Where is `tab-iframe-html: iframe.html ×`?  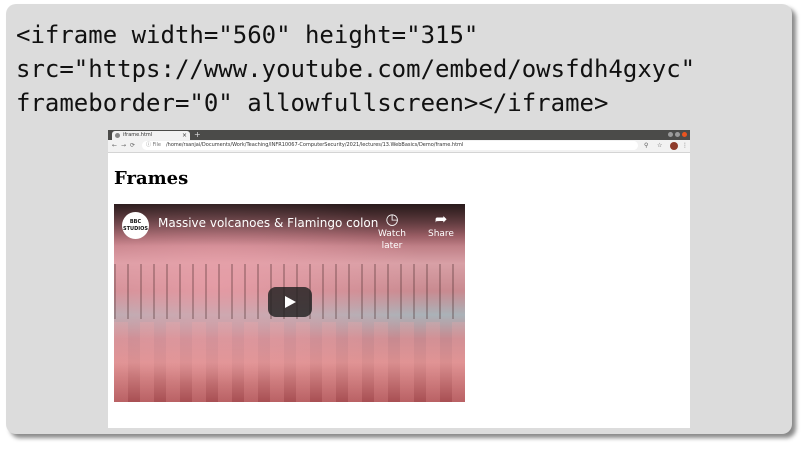 tab-iframe-html: iframe.html × is located at coordinates (151, 135).